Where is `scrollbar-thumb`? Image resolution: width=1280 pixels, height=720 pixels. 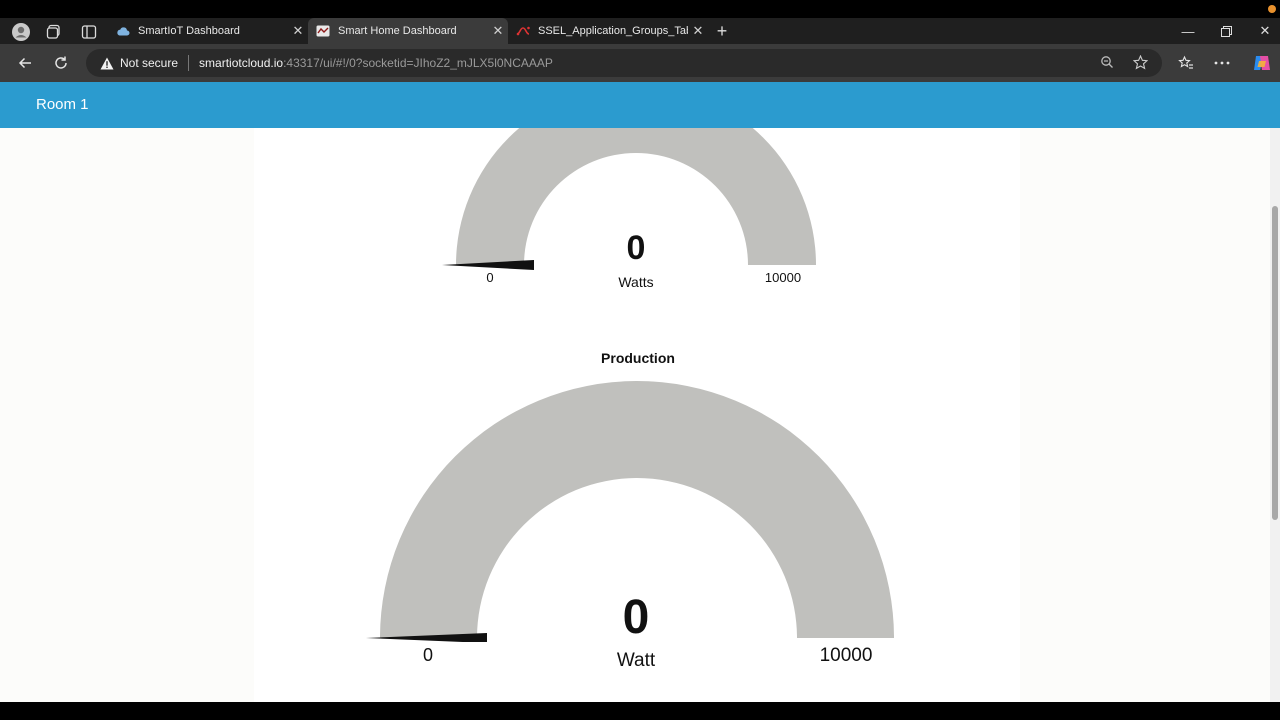 scrollbar-thumb is located at coordinates (1275, 363).